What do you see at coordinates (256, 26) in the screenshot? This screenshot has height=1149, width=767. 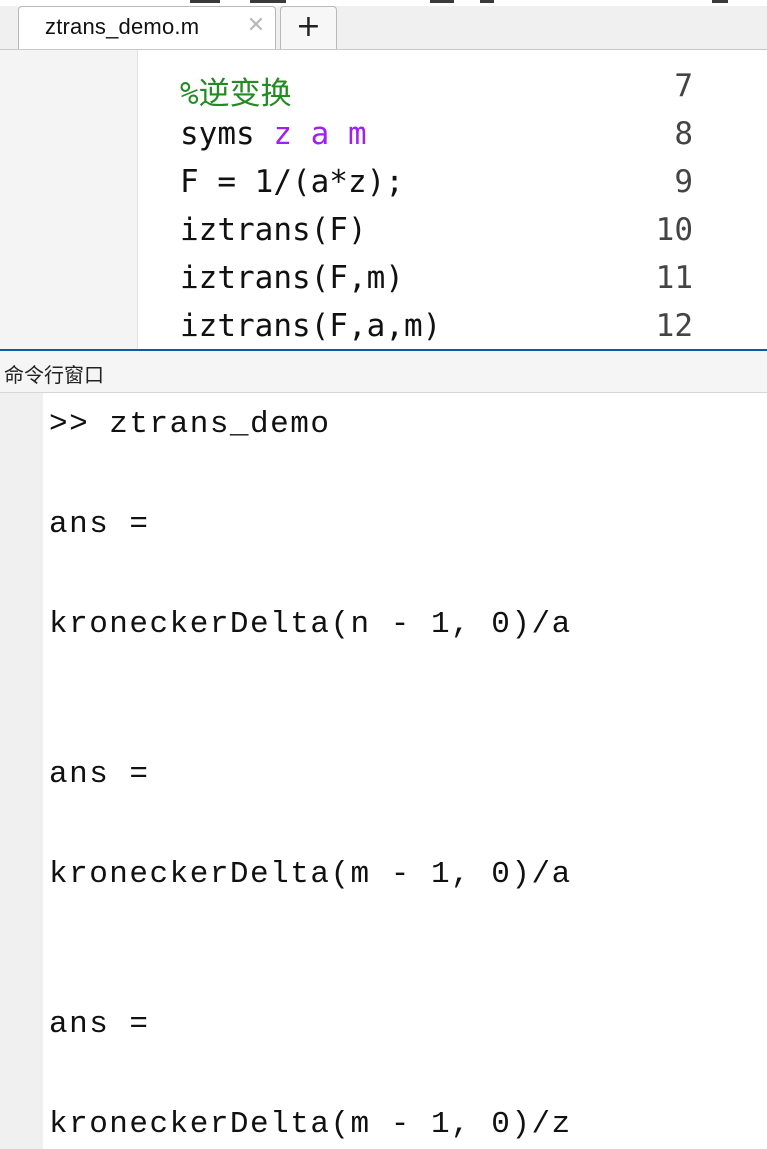 I see `close-icon: ✕` at bounding box center [256, 26].